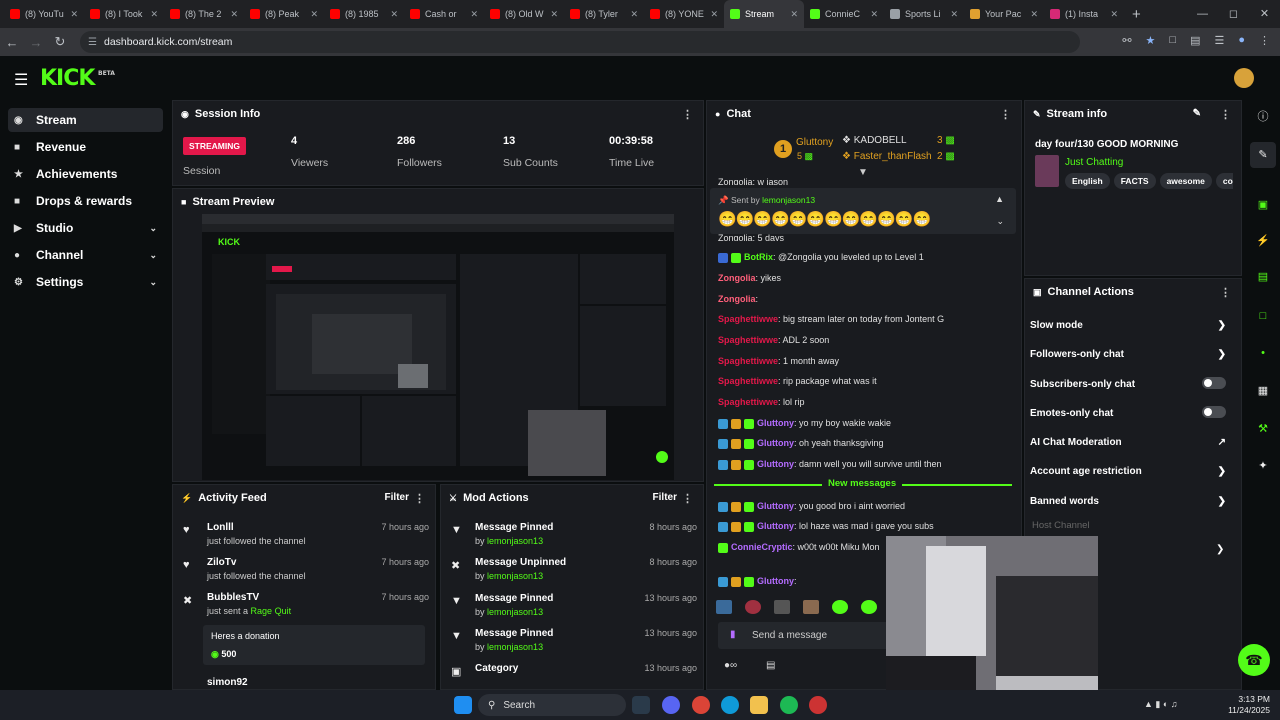  I want to click on system-clock: 3:13 PM 11/24/2025, so click(1249, 705).